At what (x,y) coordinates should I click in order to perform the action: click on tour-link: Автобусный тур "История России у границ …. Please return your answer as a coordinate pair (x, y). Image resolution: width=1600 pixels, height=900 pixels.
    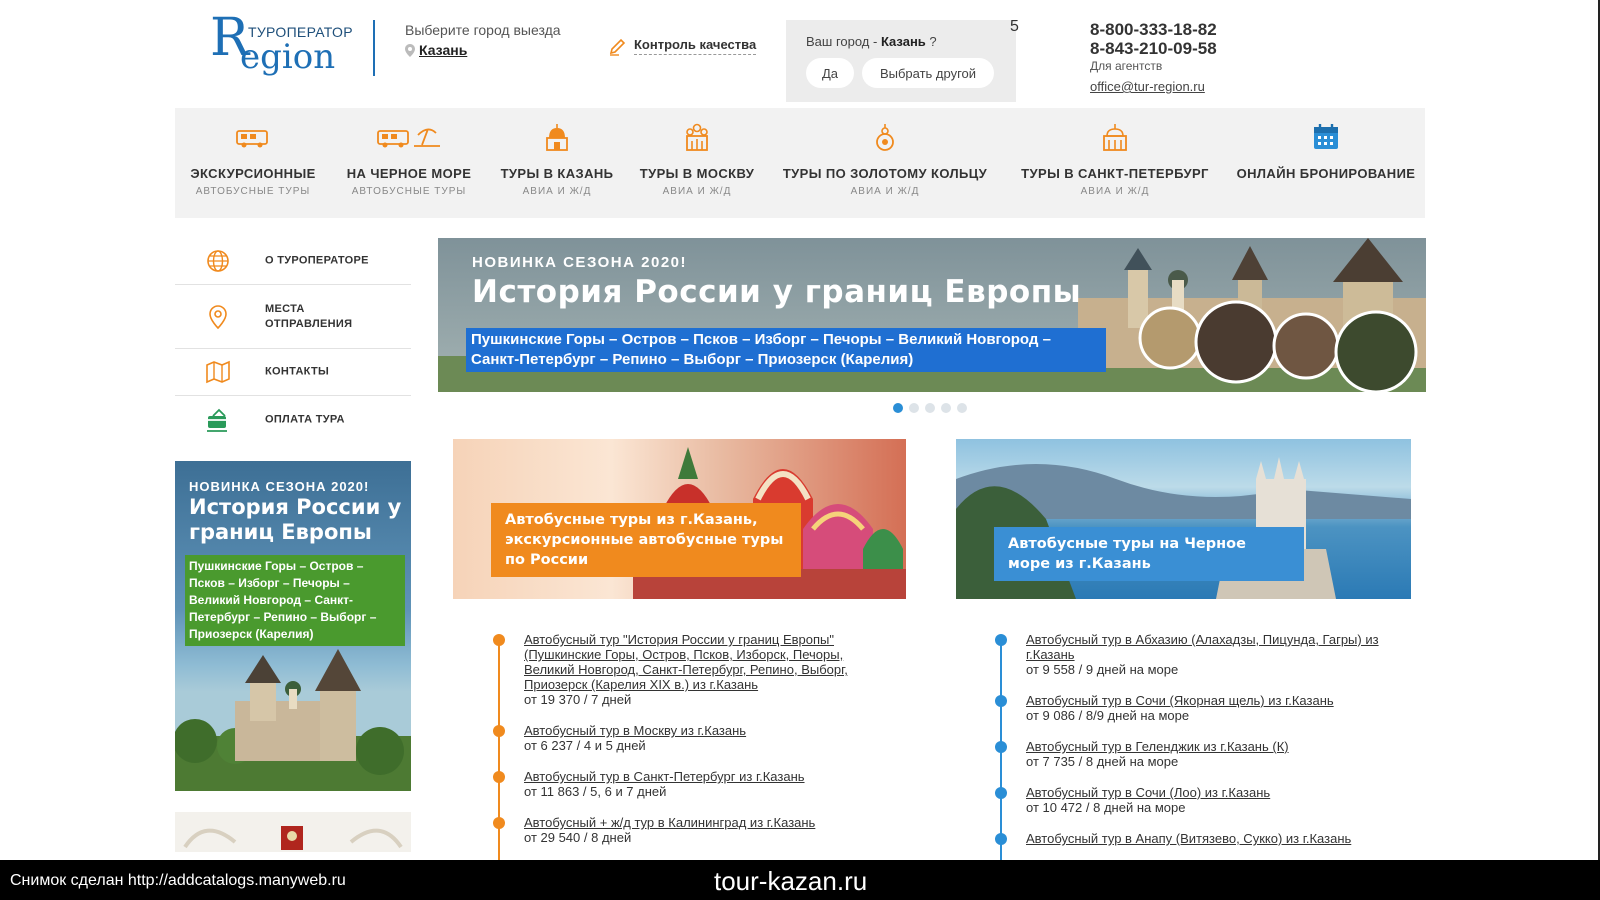
    Looking at the image, I should click on (706, 662).